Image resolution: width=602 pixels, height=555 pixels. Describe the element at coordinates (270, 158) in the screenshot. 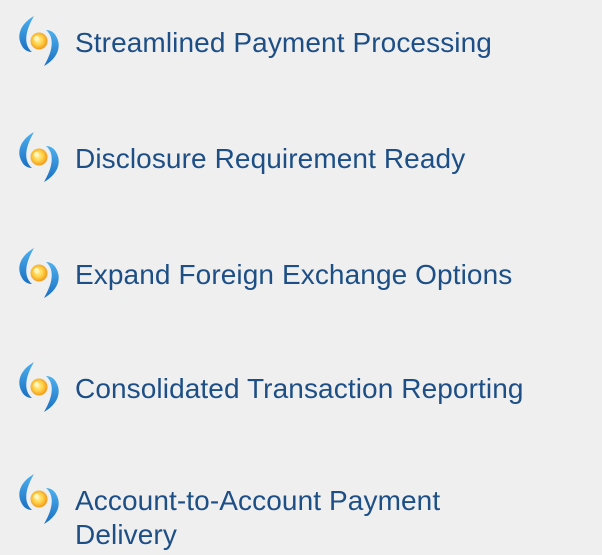

I see `feature-label: Disclosure Requirement Ready` at that location.